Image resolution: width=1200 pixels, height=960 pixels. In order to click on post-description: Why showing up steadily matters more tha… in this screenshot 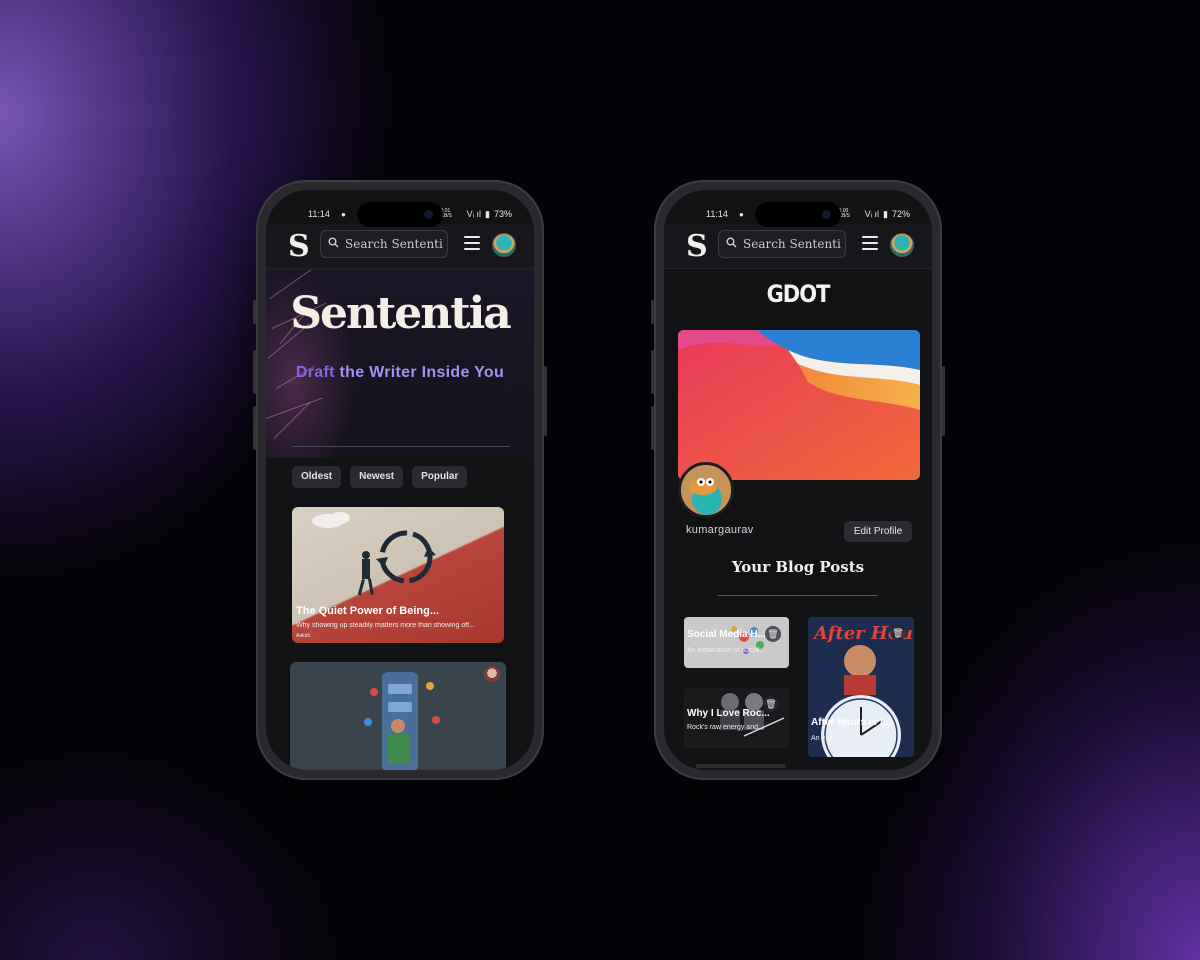, I will do `click(385, 625)`.